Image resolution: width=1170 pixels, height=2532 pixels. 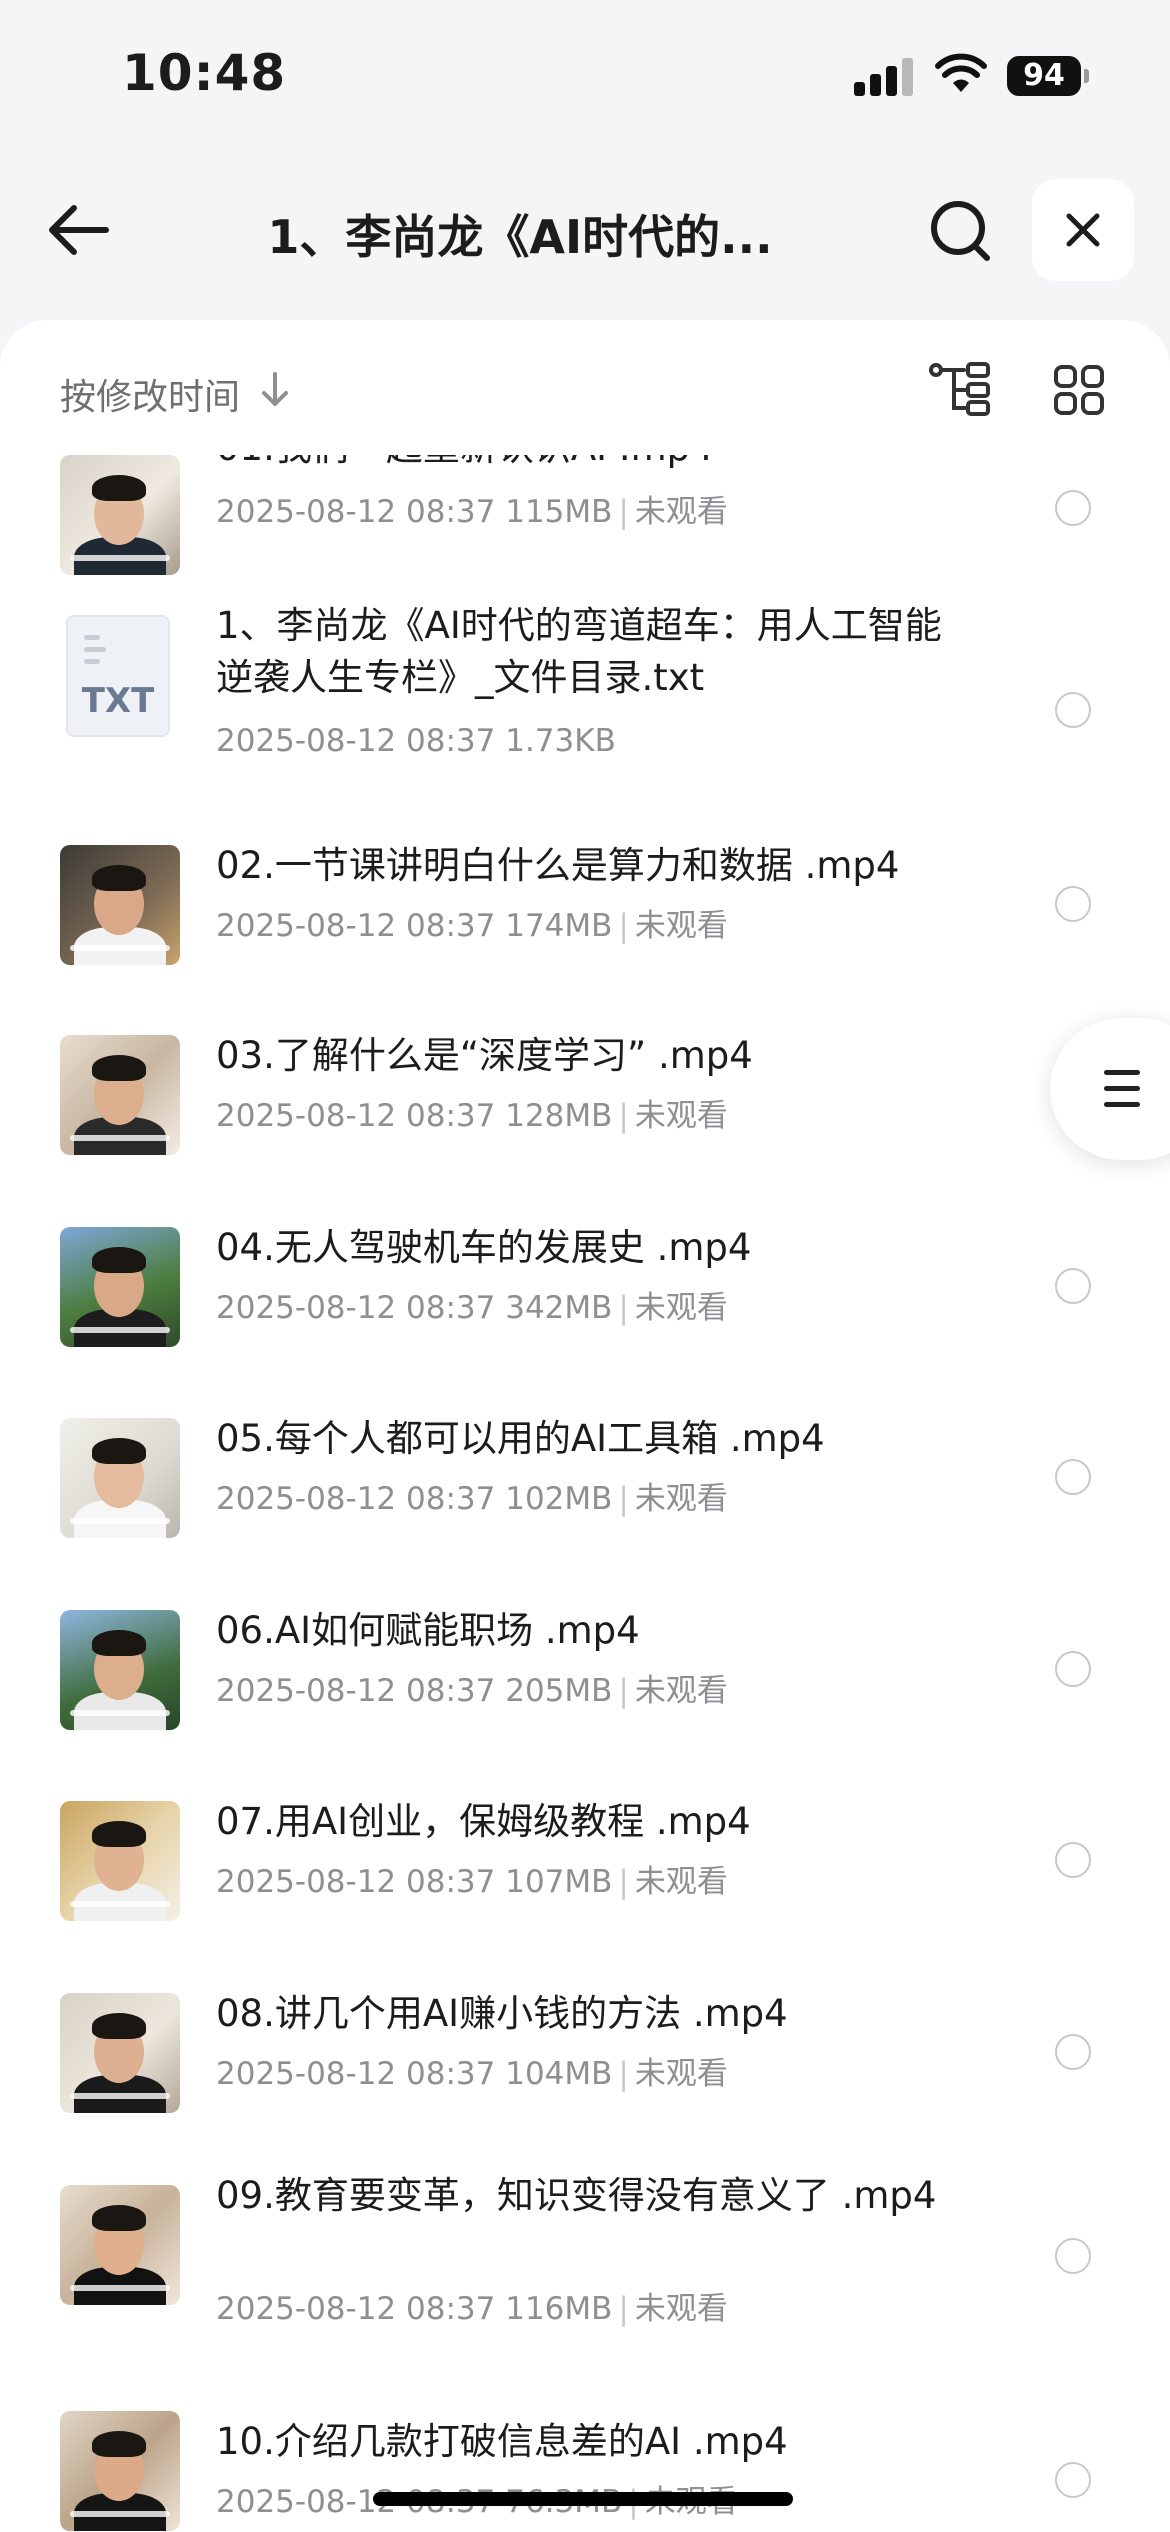 What do you see at coordinates (583, 2499) in the screenshot?
I see `home-indicator` at bounding box center [583, 2499].